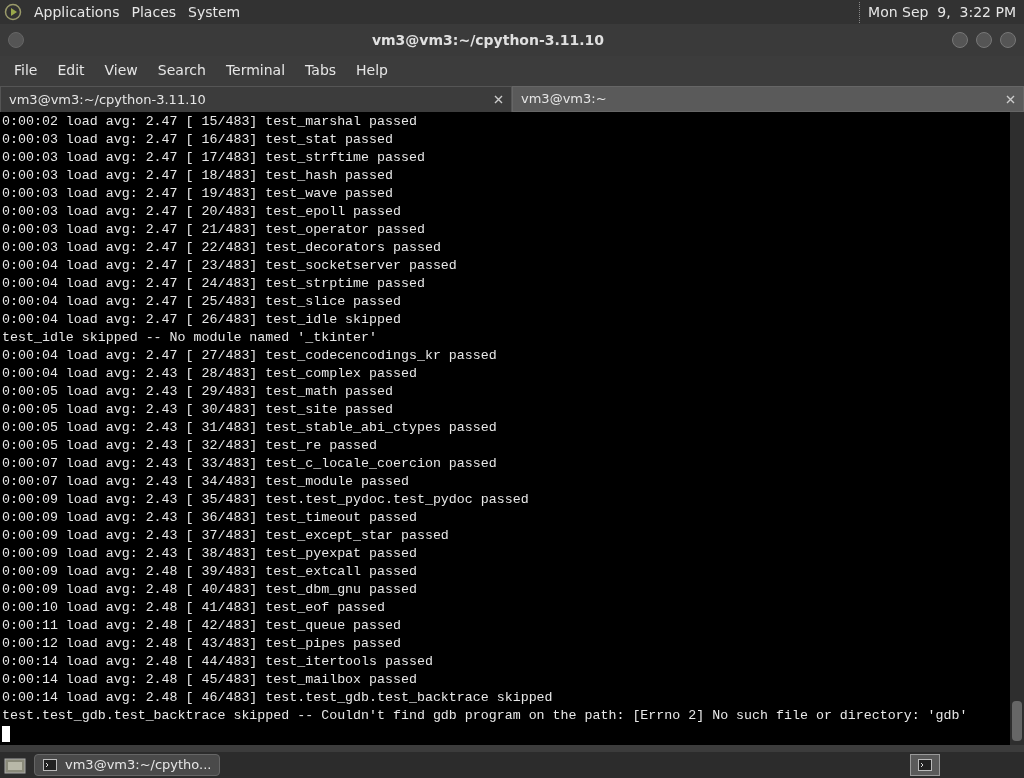  What do you see at coordinates (225, 536) in the screenshot?
I see `terminal-line: 0:00:09 load avg: 2.43 [ 37/483] test_except_star passed` at bounding box center [225, 536].